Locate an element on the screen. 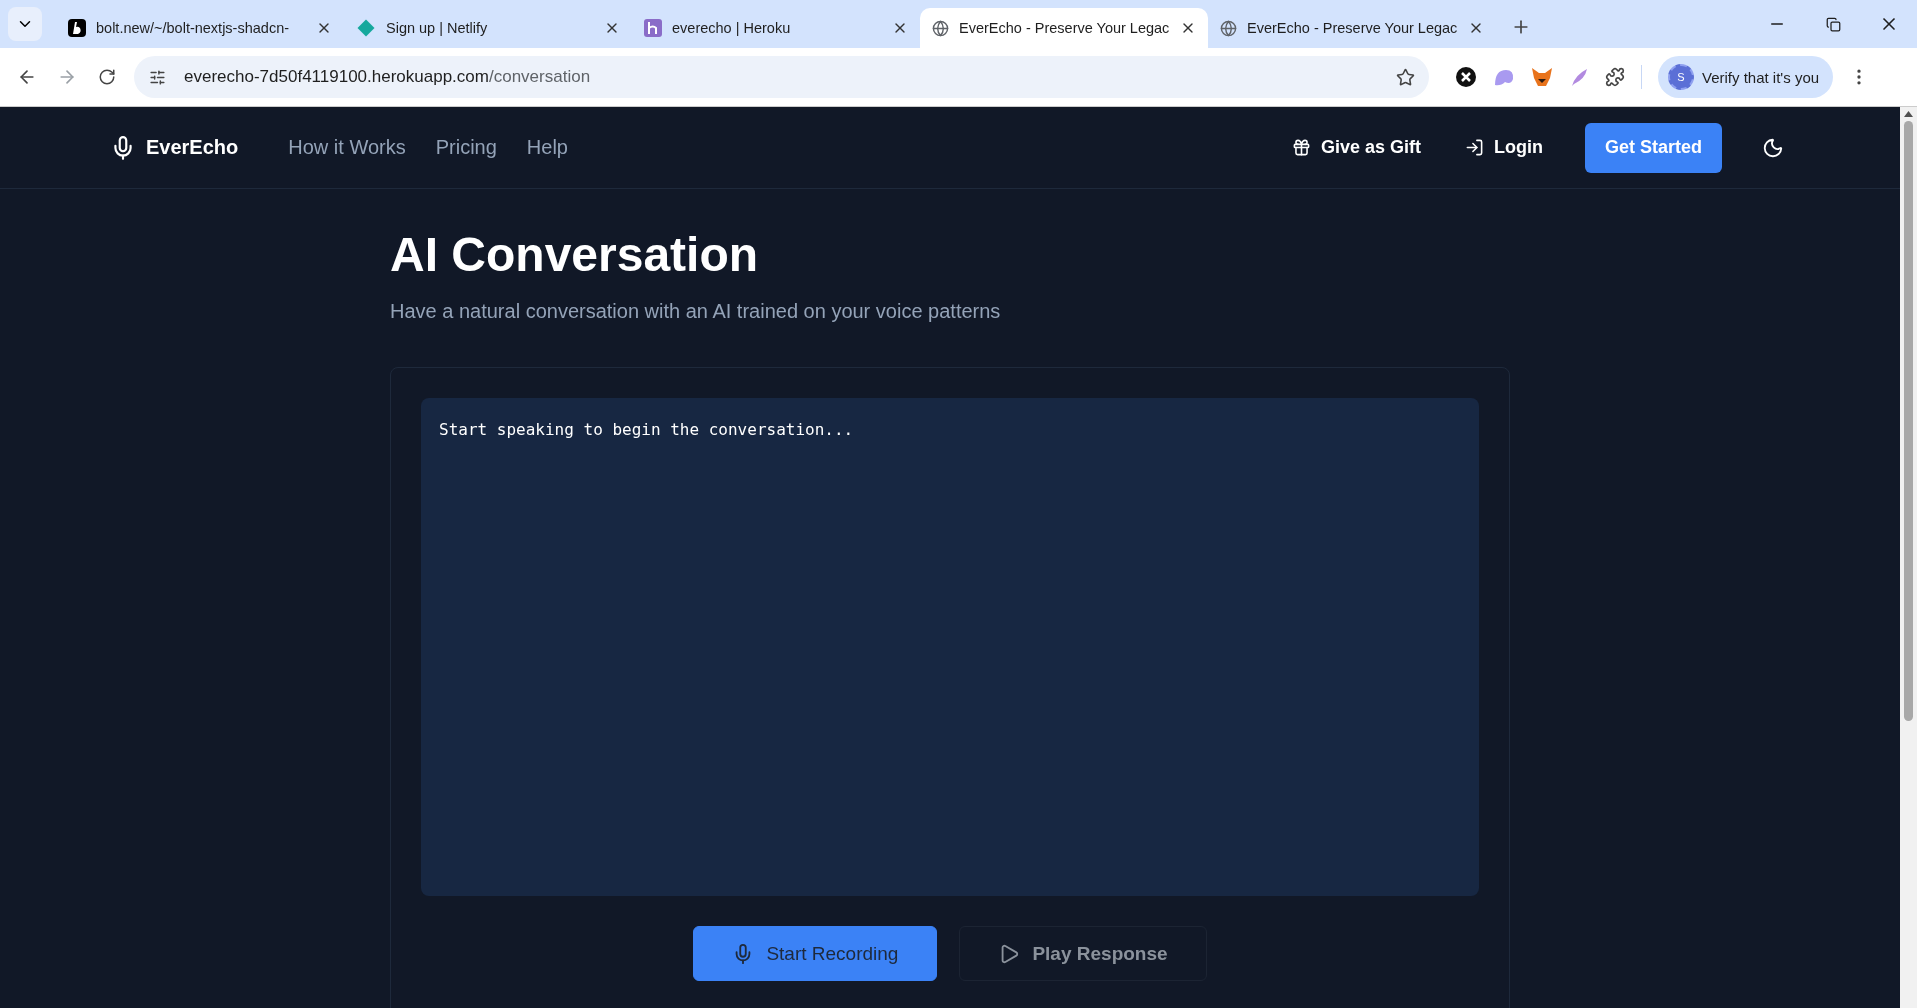 This screenshot has width=1917, height=1008. login-button: Login is located at coordinates (1504, 147).